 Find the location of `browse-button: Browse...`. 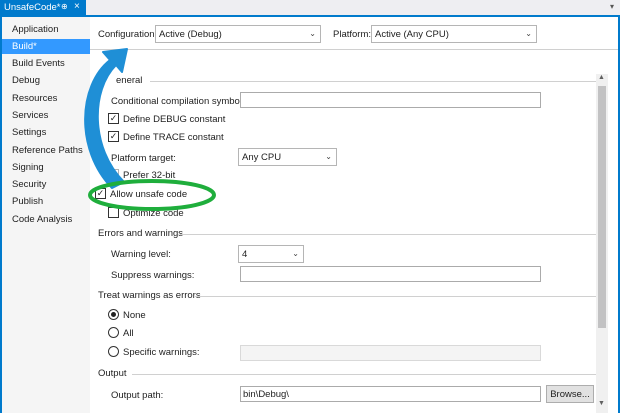

browse-button: Browse... is located at coordinates (570, 394).